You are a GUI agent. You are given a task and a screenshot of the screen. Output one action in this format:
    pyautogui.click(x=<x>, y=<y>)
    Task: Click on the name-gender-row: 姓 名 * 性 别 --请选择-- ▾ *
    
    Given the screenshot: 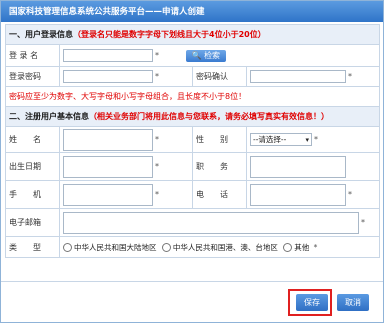 What is the action you would take?
    pyautogui.click(x=193, y=139)
    